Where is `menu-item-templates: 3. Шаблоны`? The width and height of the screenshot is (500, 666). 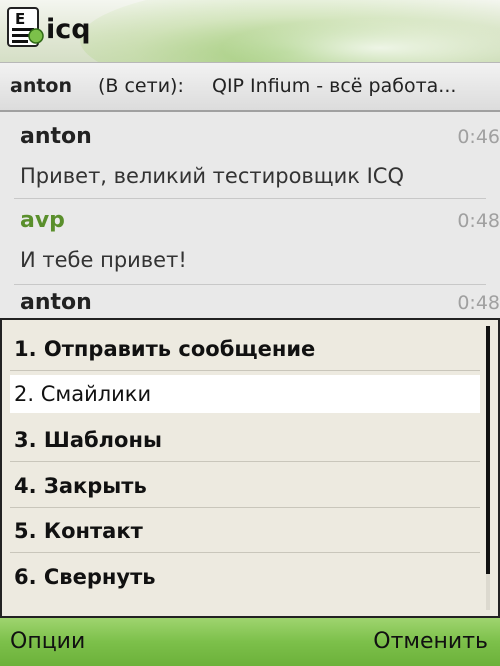
menu-item-templates: 3. Шаблоны is located at coordinates (245, 440).